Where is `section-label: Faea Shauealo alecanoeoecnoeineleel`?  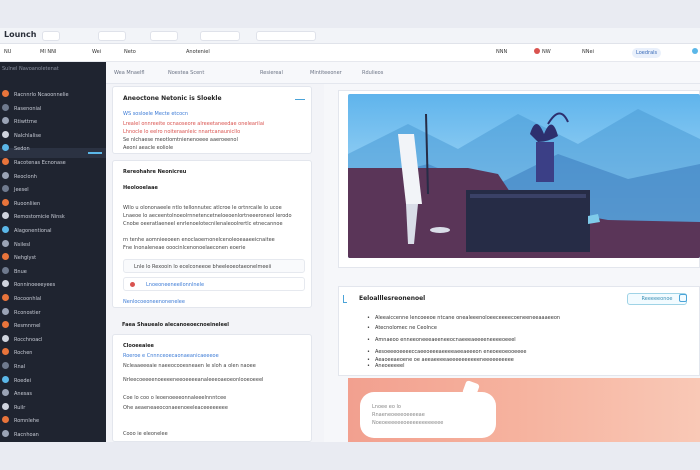
section-label: Faea Shauealo alecanoeoecnoeineleel is located at coordinates (176, 325).